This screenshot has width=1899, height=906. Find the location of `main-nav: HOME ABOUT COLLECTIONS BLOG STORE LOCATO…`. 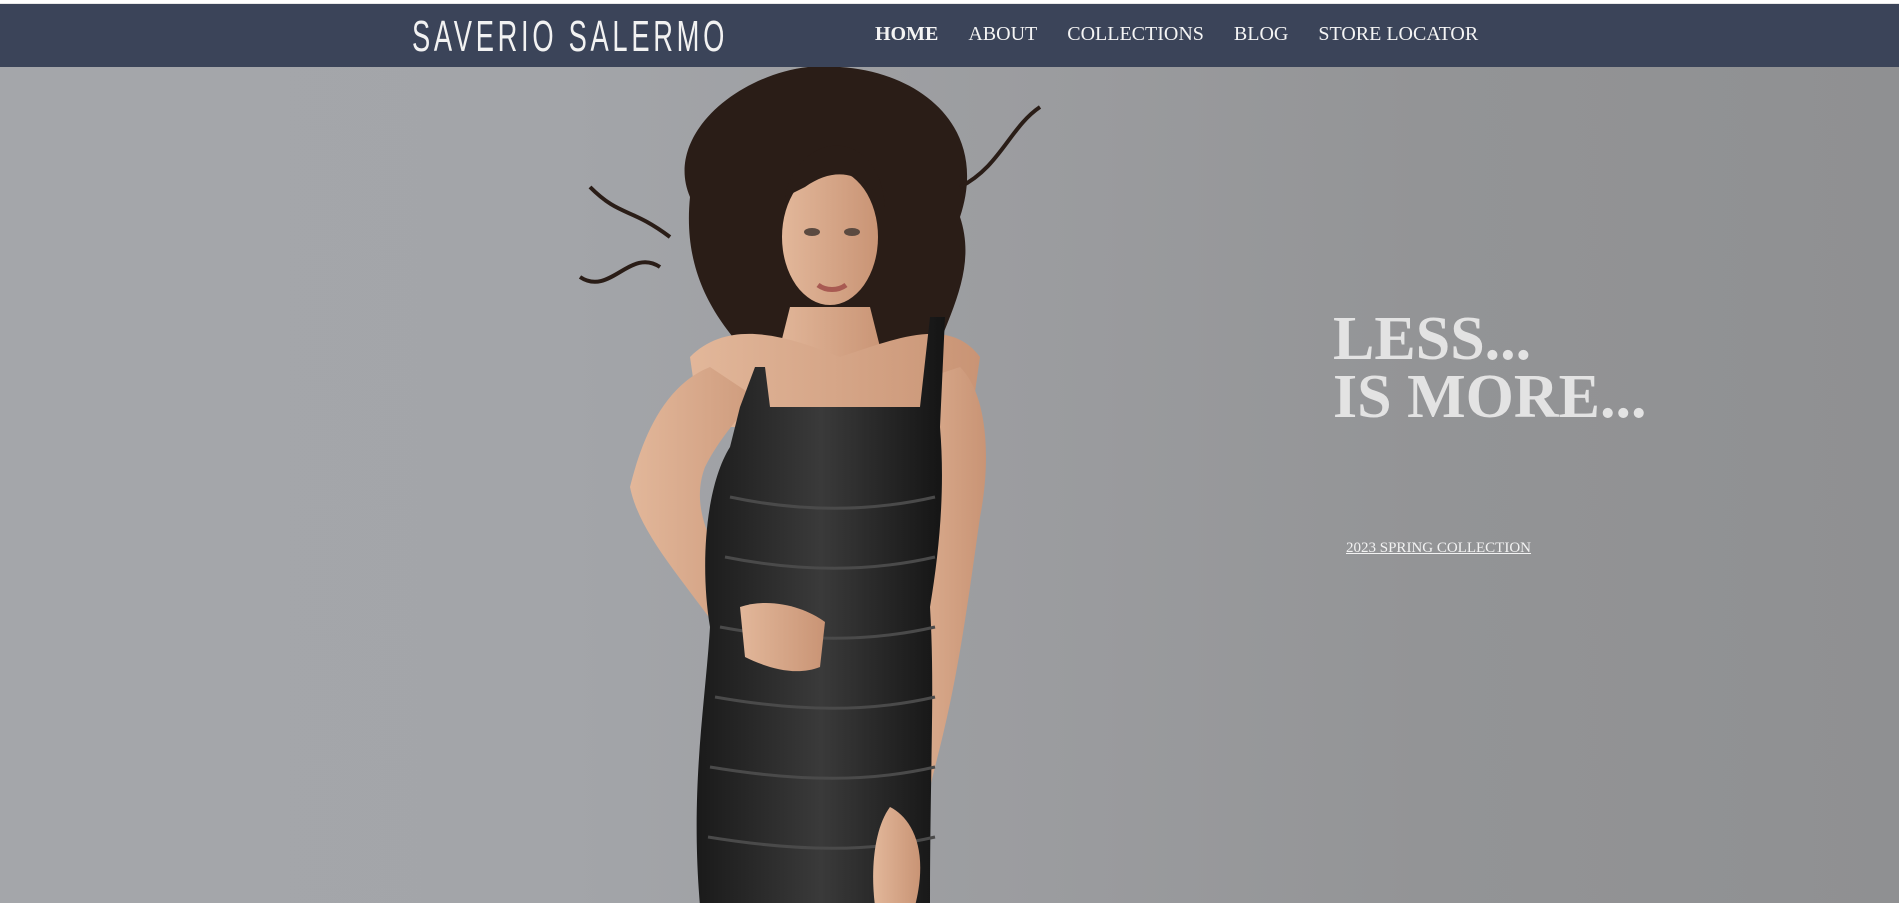

main-nav: HOME ABOUT COLLECTIONS BLOG STORE LOCATO… is located at coordinates (1191, 34).